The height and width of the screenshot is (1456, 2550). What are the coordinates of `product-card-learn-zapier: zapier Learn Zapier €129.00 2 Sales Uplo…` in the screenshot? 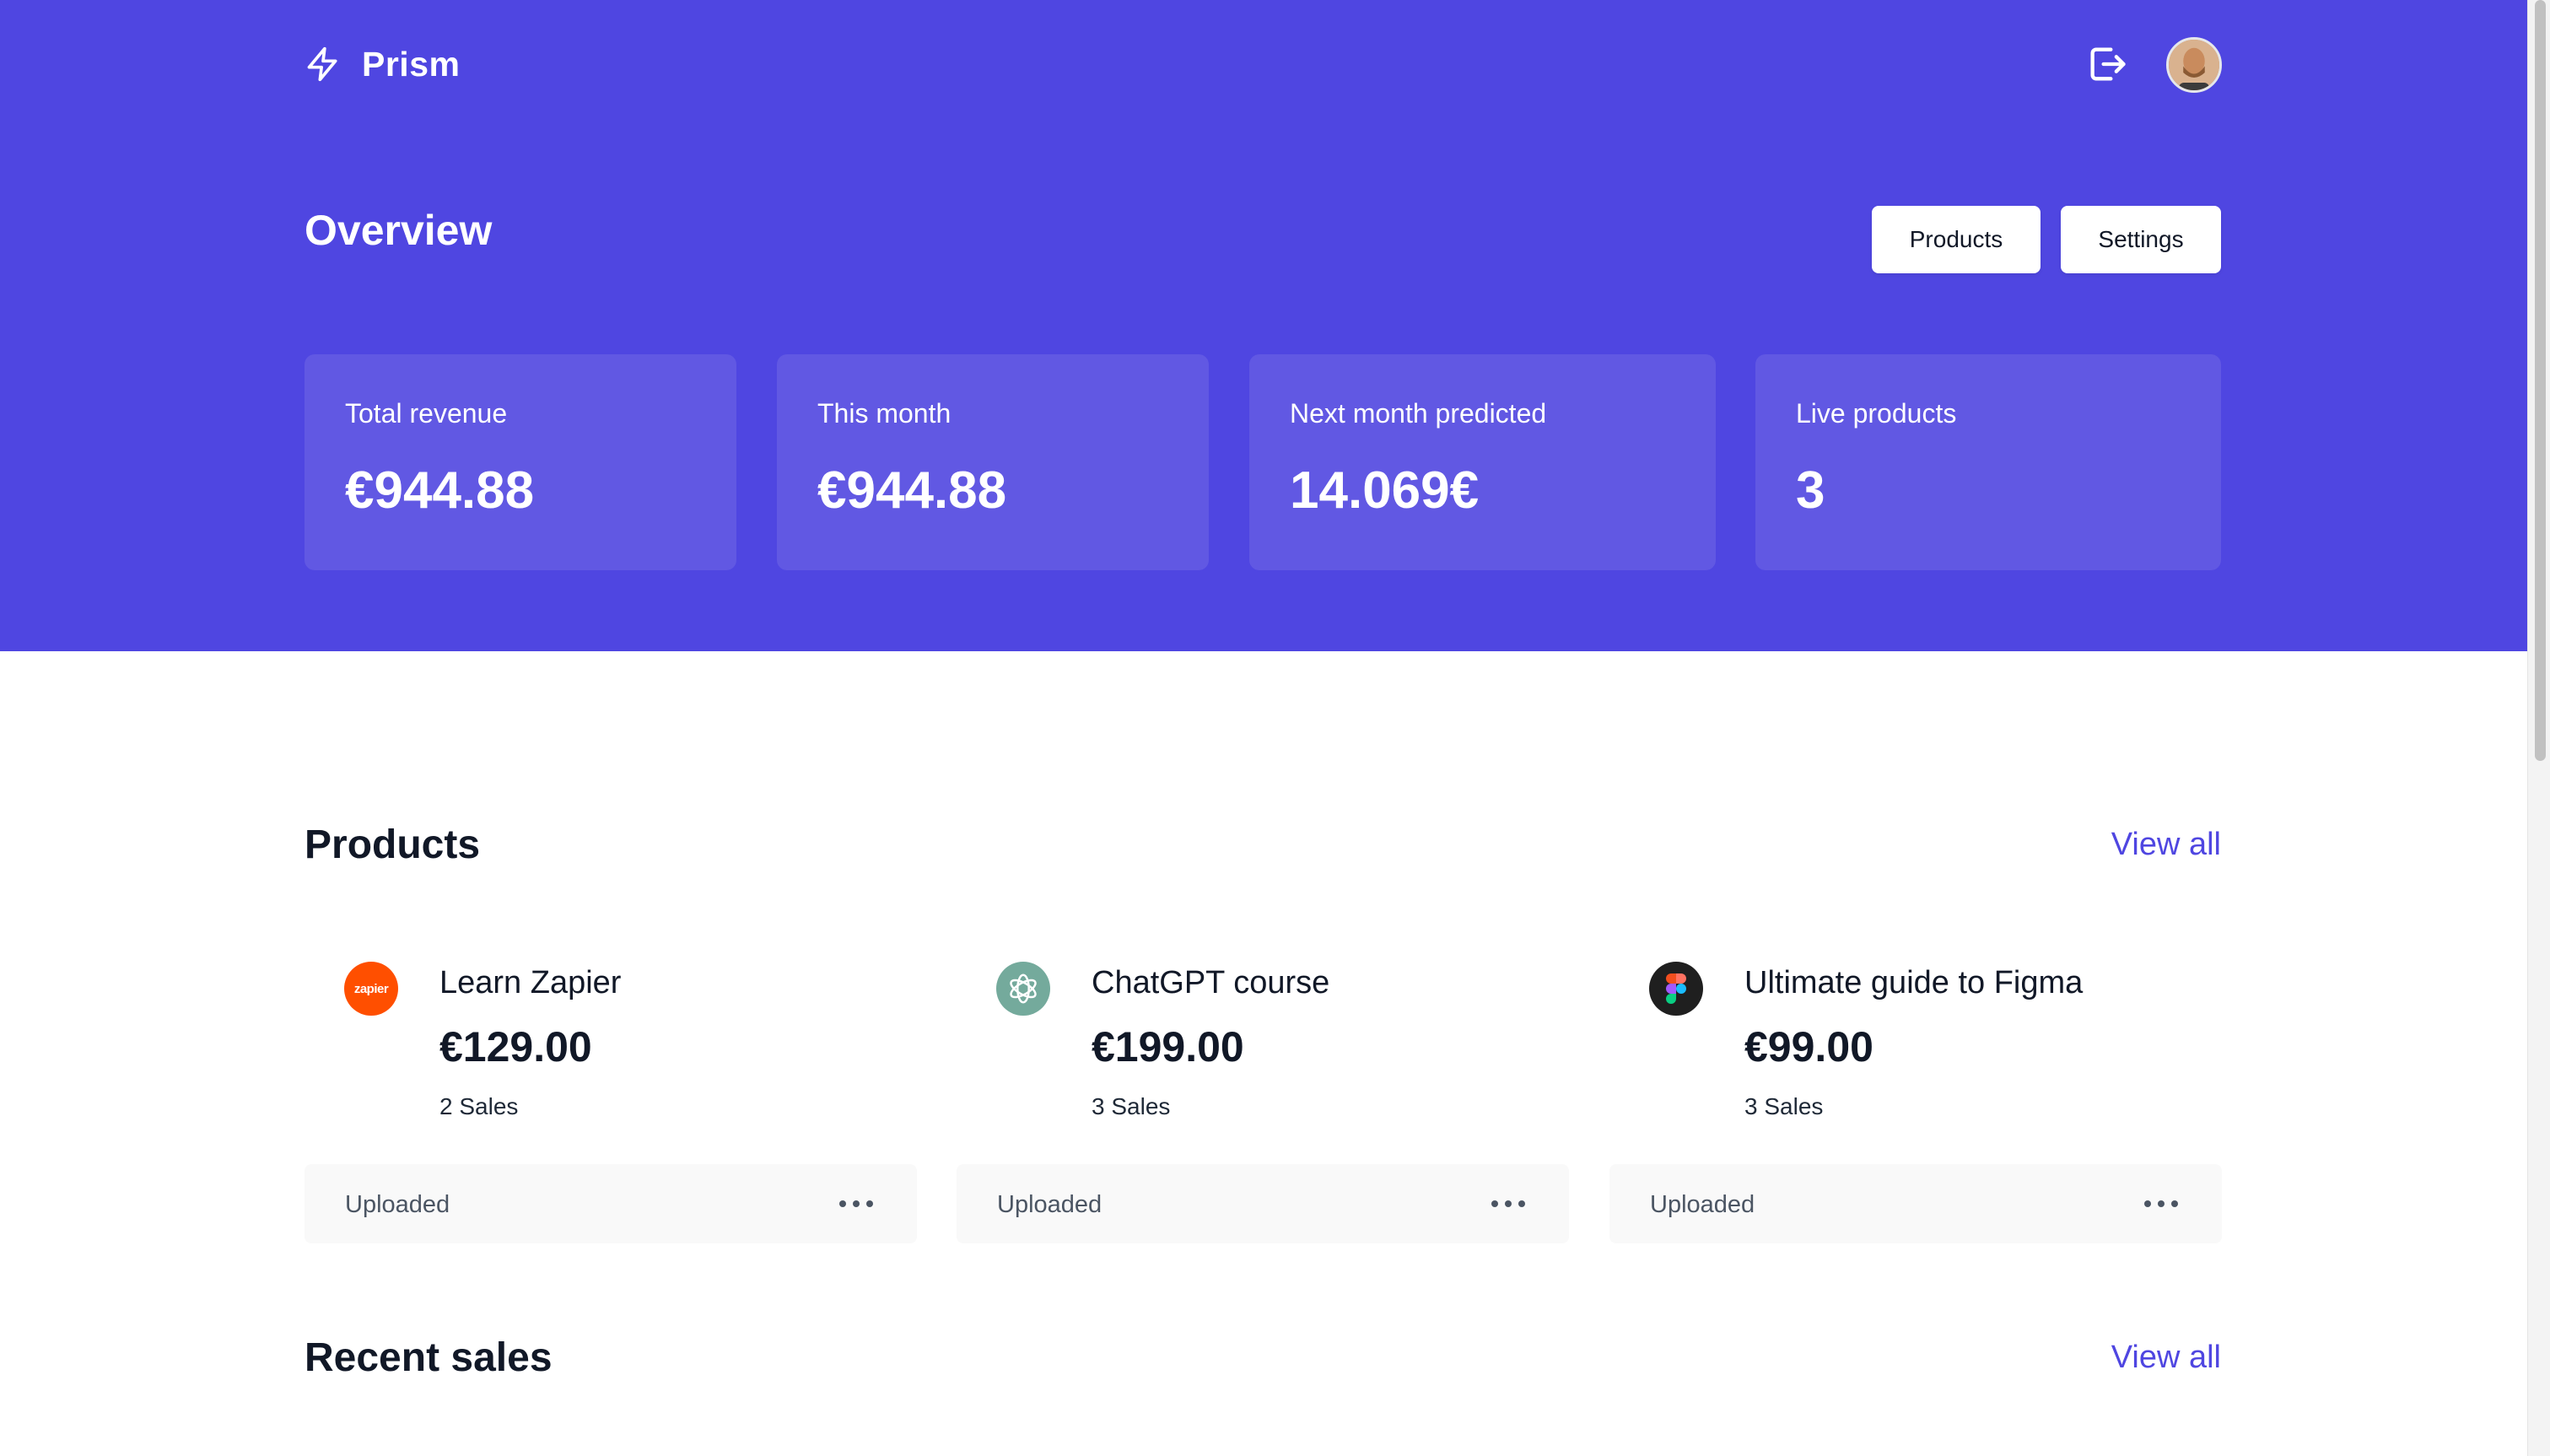 It's located at (611, 1094).